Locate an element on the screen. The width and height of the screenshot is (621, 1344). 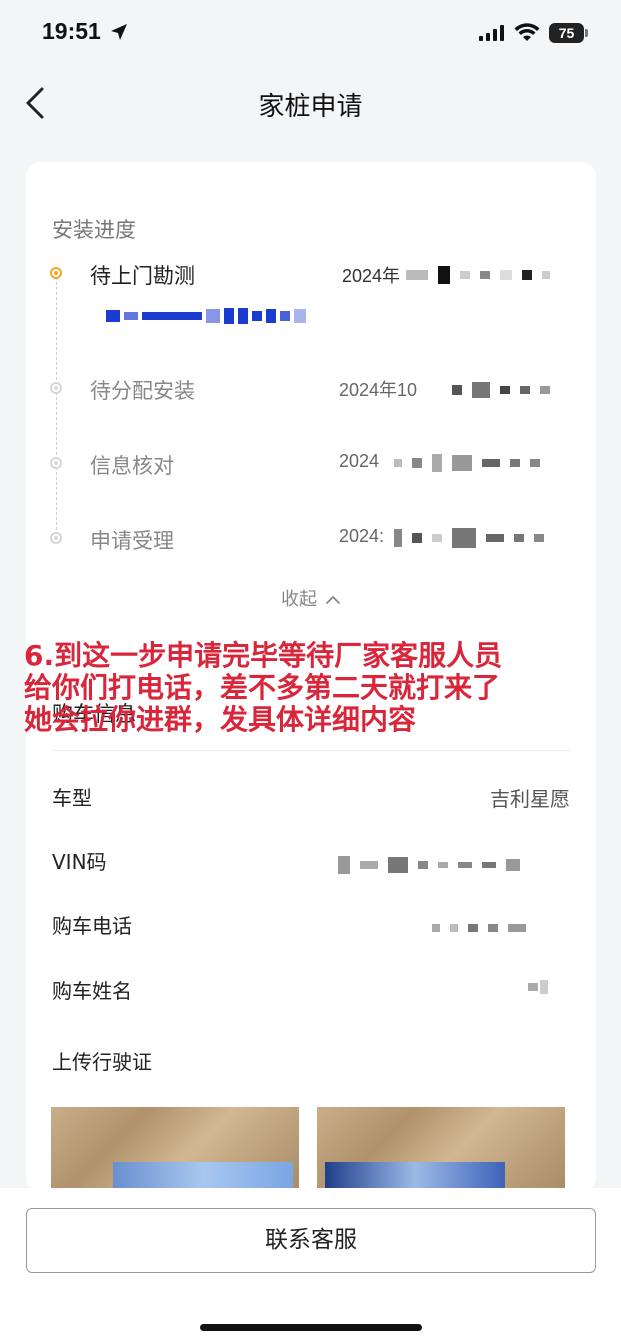
collapse-button: 收起 is located at coordinates (311, 598).